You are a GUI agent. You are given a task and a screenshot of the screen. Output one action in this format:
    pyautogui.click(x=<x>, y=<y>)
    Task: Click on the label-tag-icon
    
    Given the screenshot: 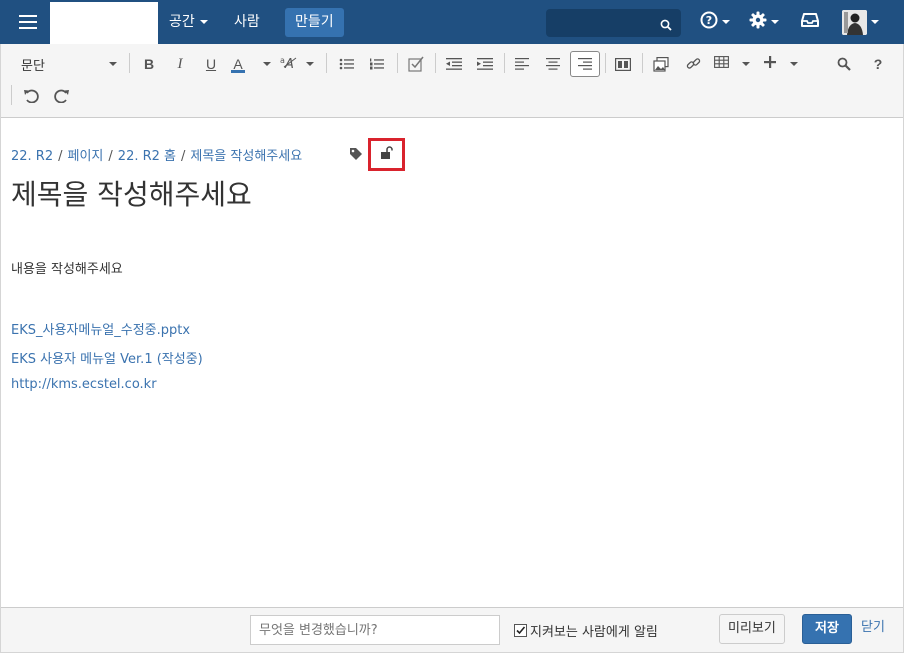 What is the action you would take?
    pyautogui.click(x=356, y=155)
    